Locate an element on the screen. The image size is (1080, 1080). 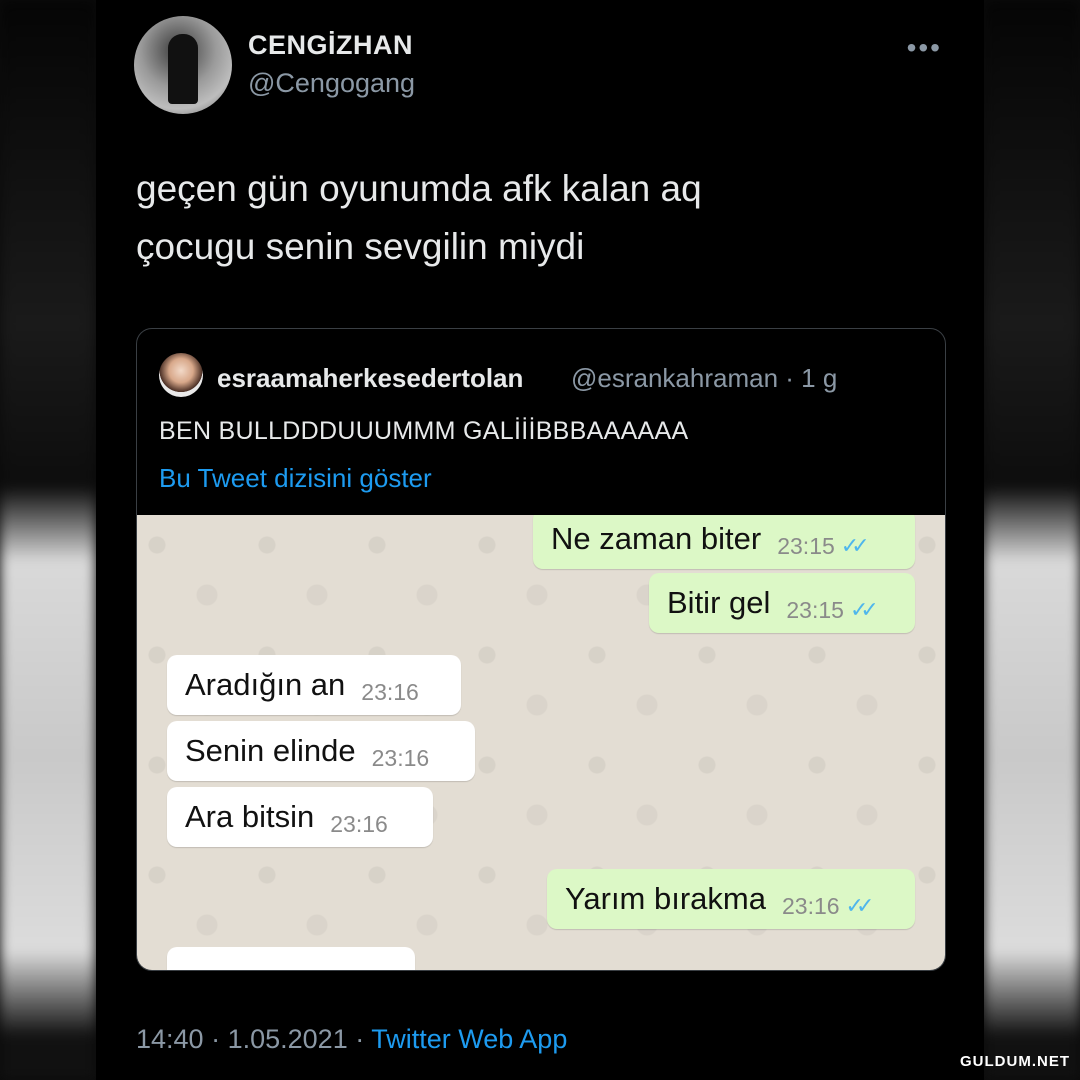
more-horizontal-icon: ••• is located at coordinates (924, 48).